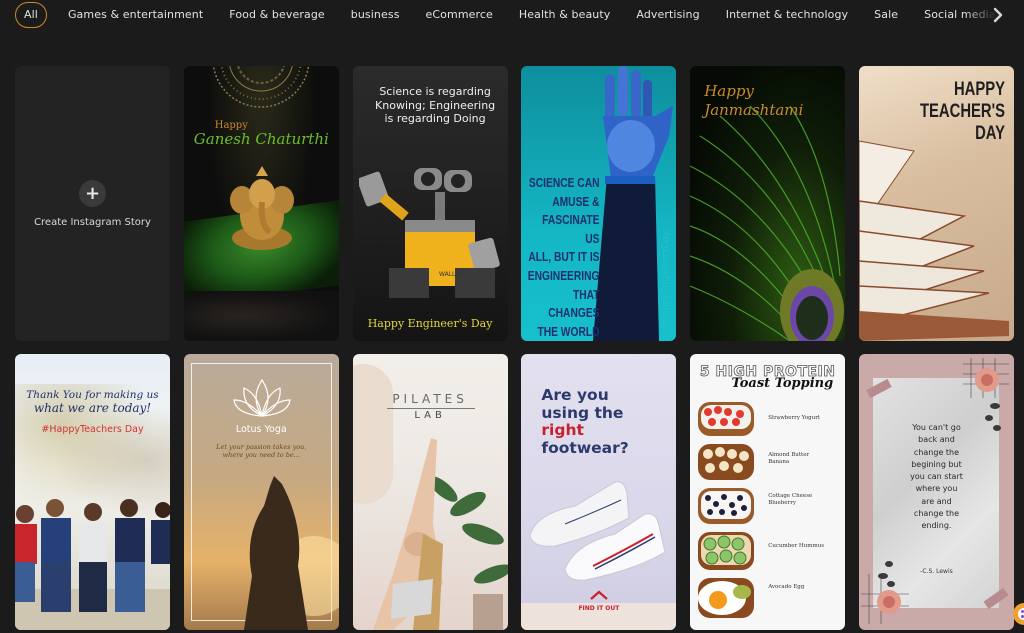 The image size is (1024, 633). What do you see at coordinates (261, 87) in the screenshot?
I see `mandala-decoration` at bounding box center [261, 87].